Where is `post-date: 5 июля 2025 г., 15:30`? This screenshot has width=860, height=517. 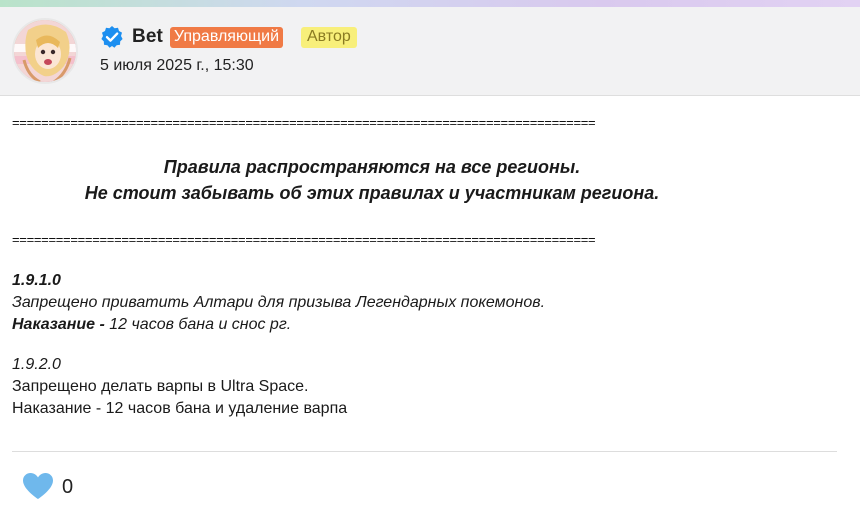 post-date: 5 июля 2025 г., 15:30 is located at coordinates (177, 65).